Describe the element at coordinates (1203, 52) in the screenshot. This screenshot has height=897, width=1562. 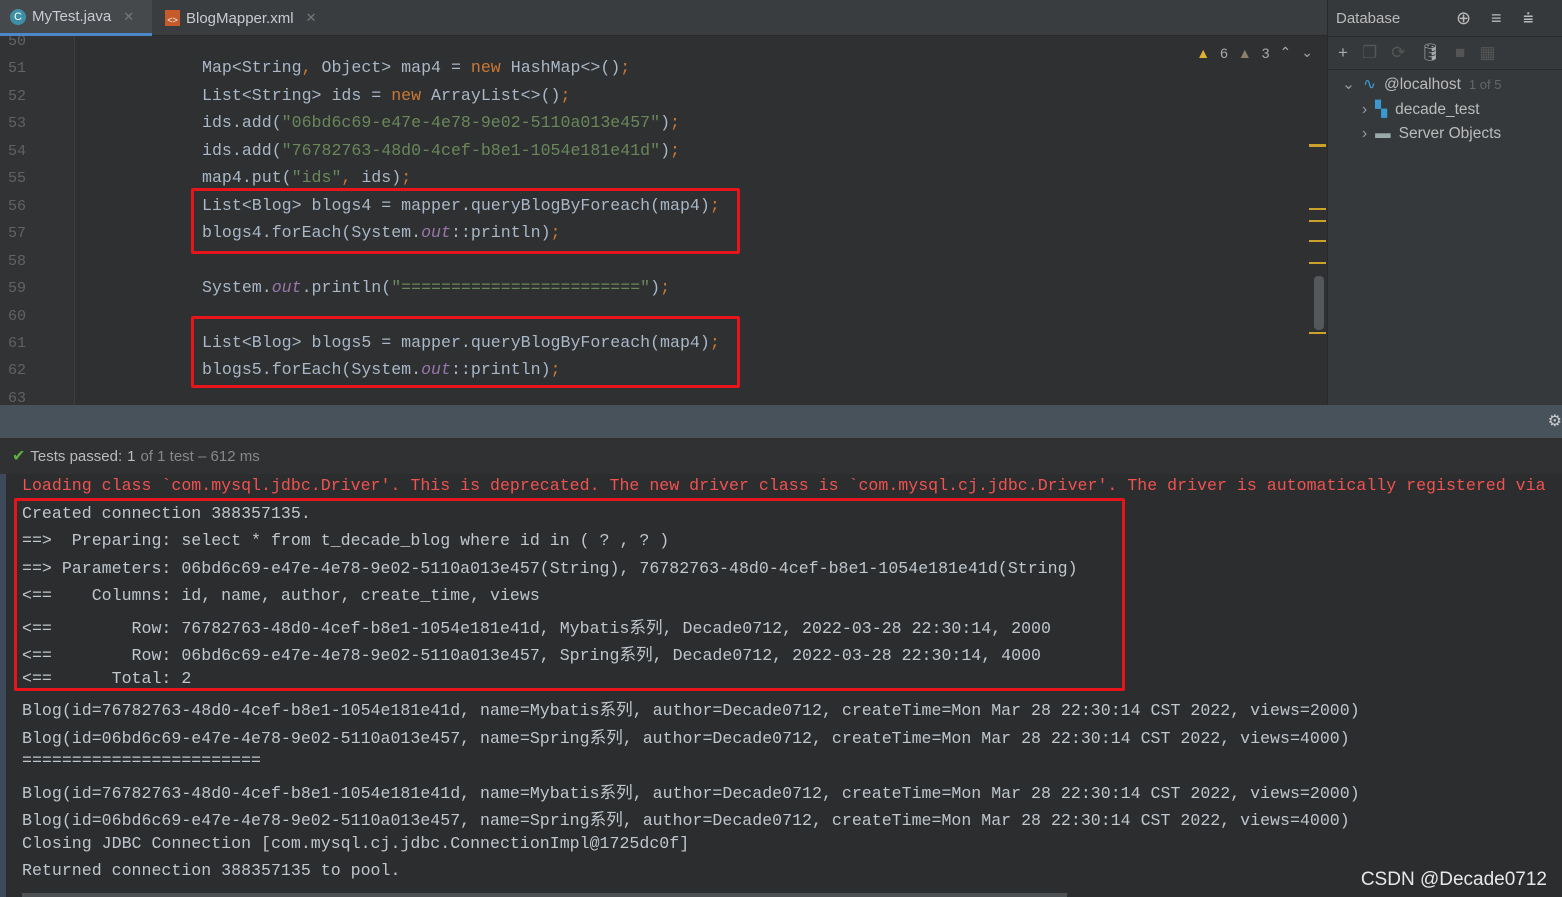
I see `warning-icon: ▲` at that location.